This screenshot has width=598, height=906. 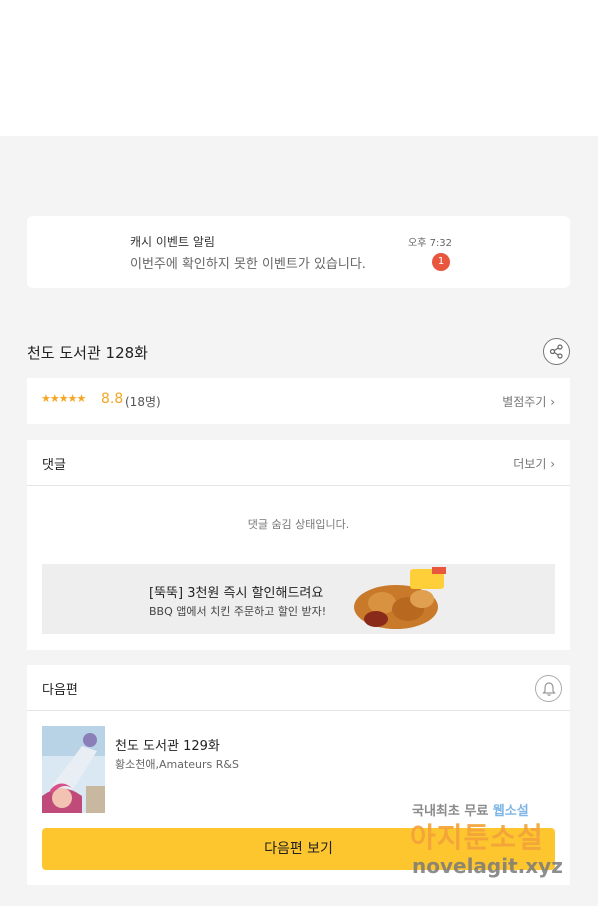 What do you see at coordinates (528, 401) in the screenshot?
I see `give-rating-button: 별점주기 ›` at bounding box center [528, 401].